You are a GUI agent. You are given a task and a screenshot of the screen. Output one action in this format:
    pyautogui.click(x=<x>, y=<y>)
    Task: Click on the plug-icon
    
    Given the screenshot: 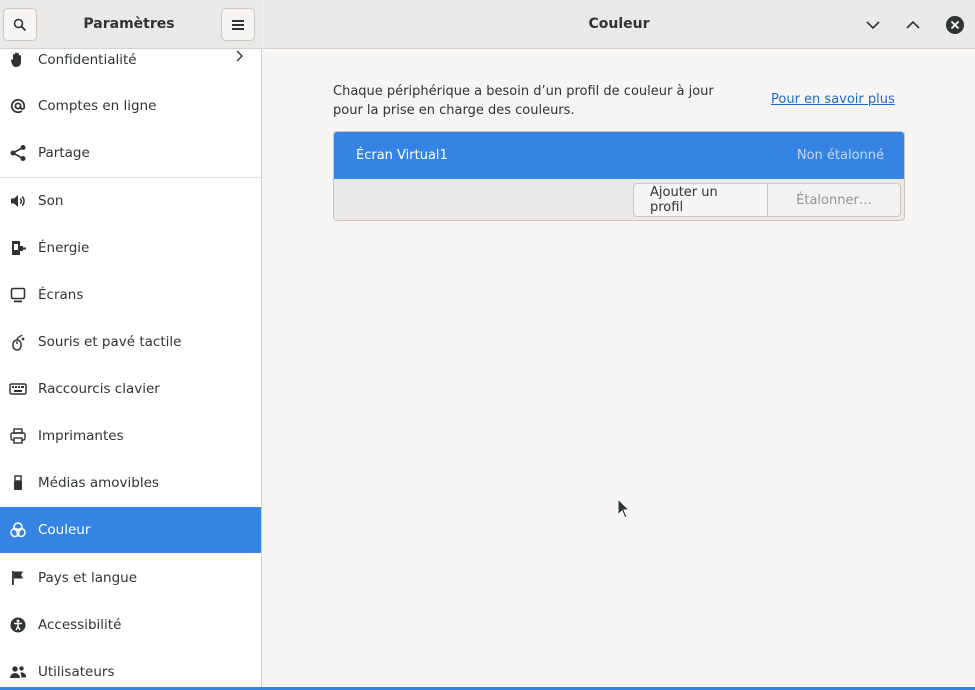 What is the action you would take?
    pyautogui.click(x=18, y=248)
    